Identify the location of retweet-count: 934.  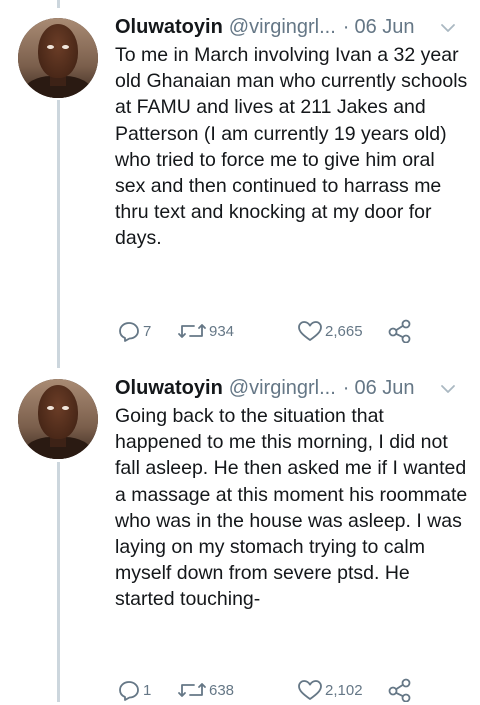
(222, 331).